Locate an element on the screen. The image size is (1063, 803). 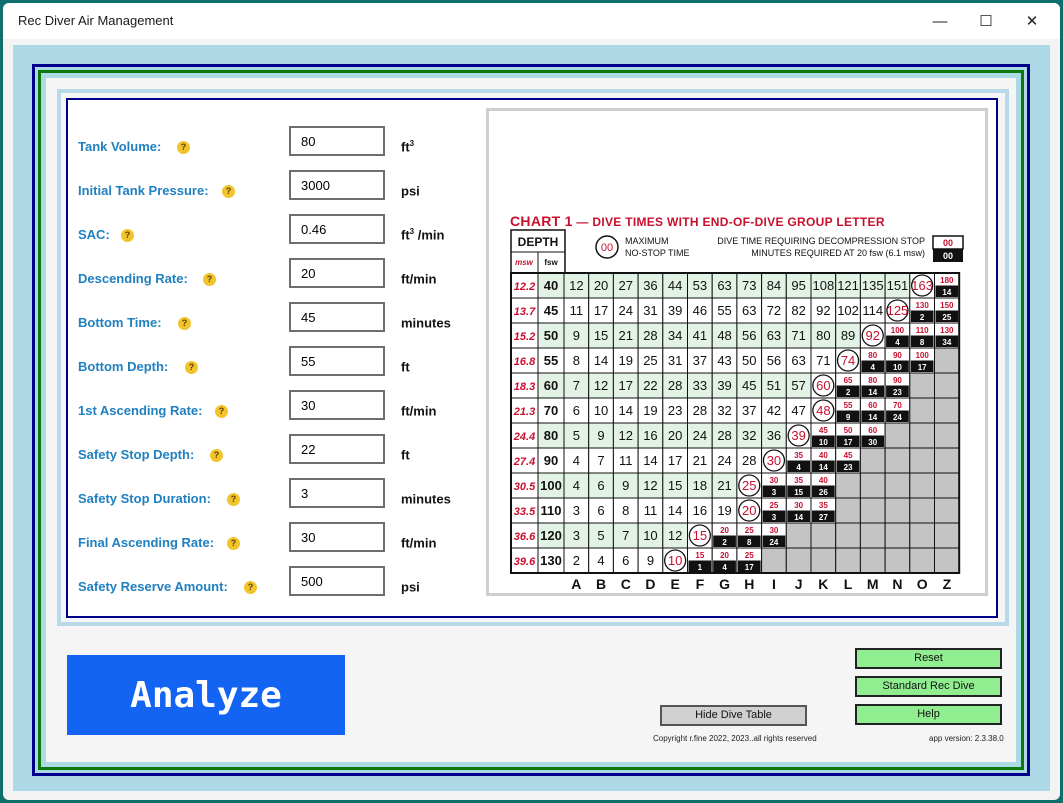
field-unit: psi is located at coordinates (410, 190).